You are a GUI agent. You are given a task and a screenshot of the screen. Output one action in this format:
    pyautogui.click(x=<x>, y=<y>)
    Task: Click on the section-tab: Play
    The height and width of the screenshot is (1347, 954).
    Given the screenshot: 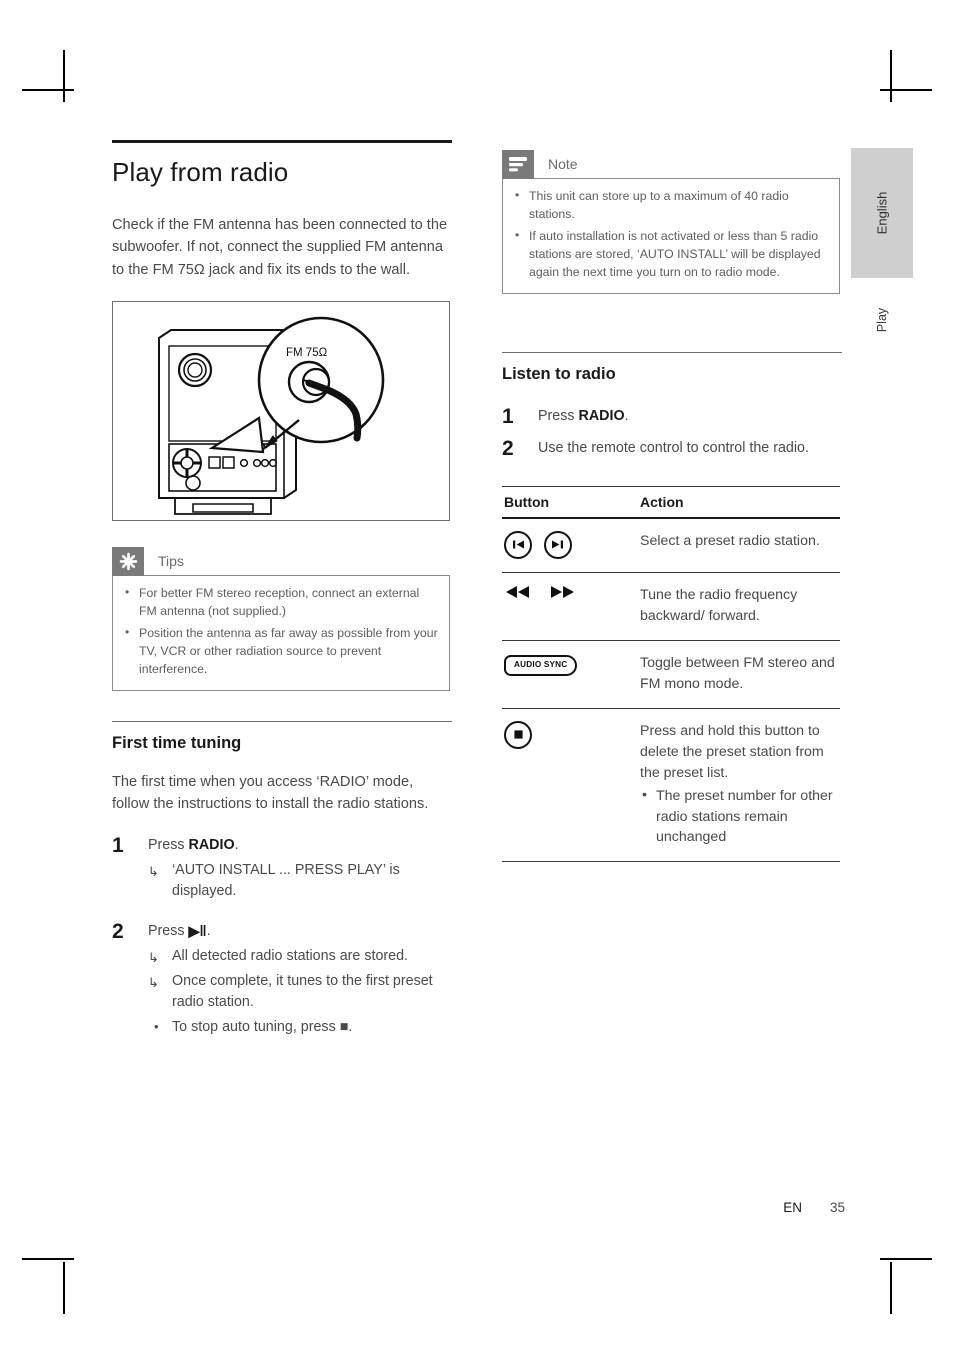 What is the action you would take?
    pyautogui.click(x=882, y=320)
    